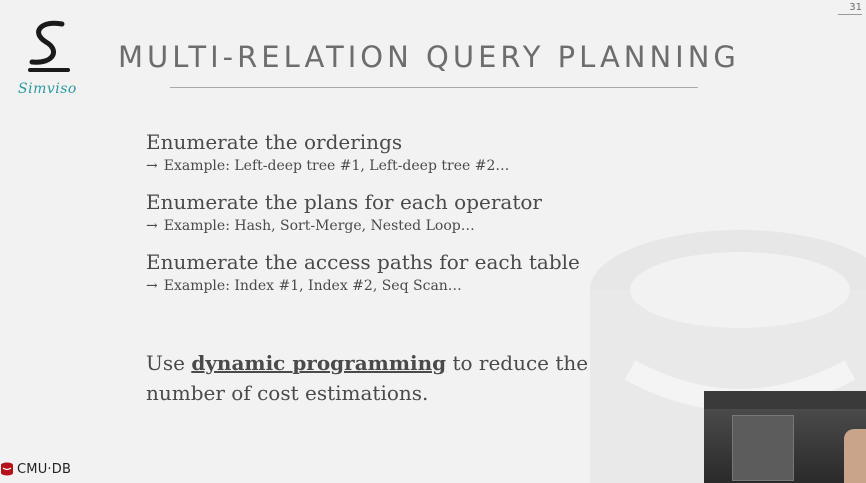  I want to click on simviso-s-logo-icon, so click(49, 46).